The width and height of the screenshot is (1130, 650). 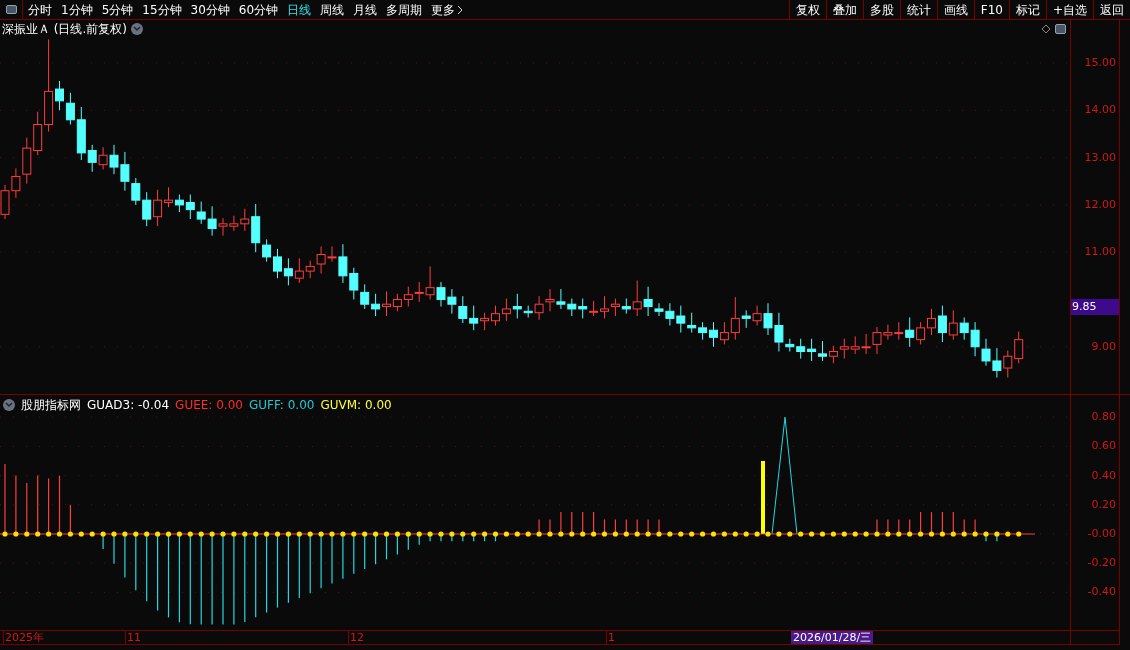 What do you see at coordinates (1103, 475) in the screenshot?
I see `indicator-tick-label: 0.40` at bounding box center [1103, 475].